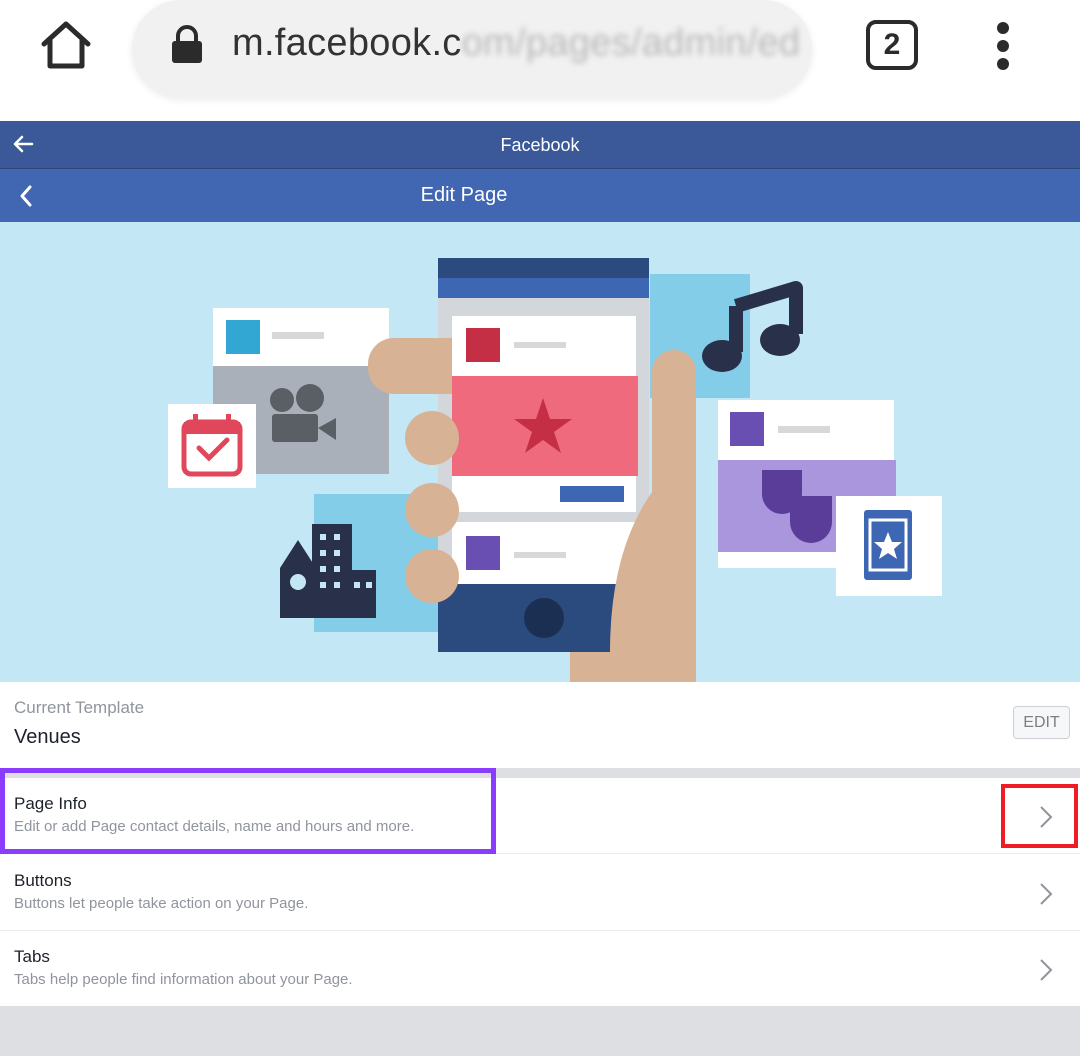  Describe the element at coordinates (187, 44) in the screenshot. I see `lock-icon` at that location.